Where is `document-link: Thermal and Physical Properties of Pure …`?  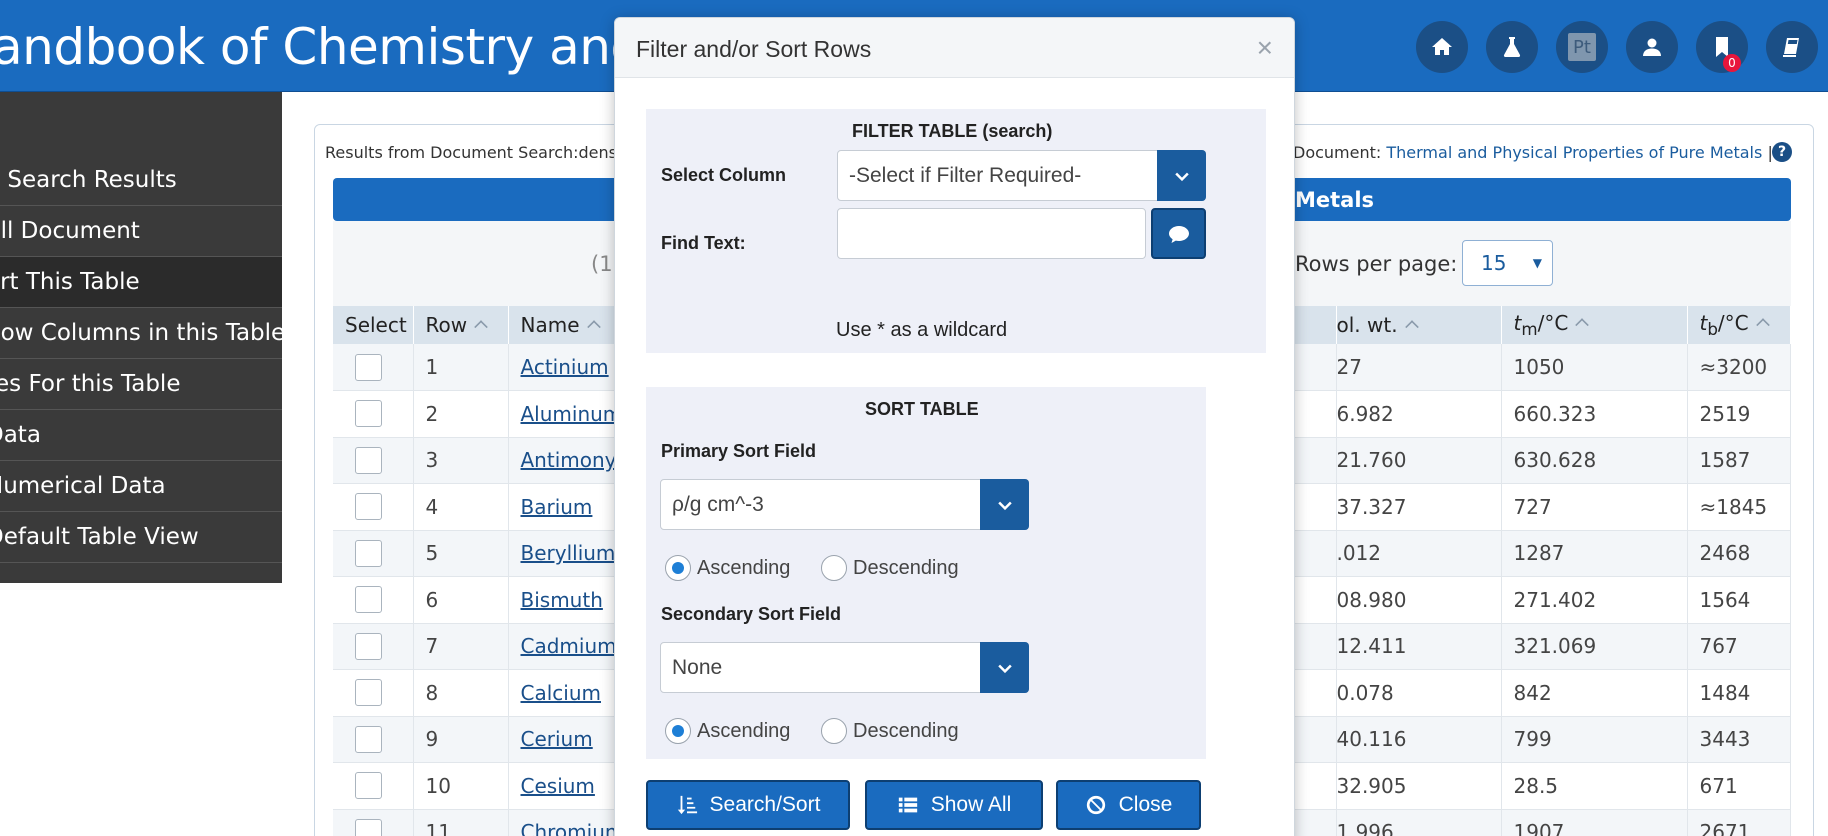
document-link: Thermal and Physical Properties of Pure … is located at coordinates (1574, 152).